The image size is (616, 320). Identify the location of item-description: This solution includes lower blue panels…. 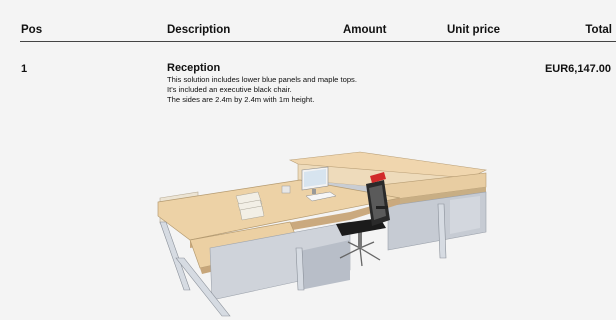
(262, 90).